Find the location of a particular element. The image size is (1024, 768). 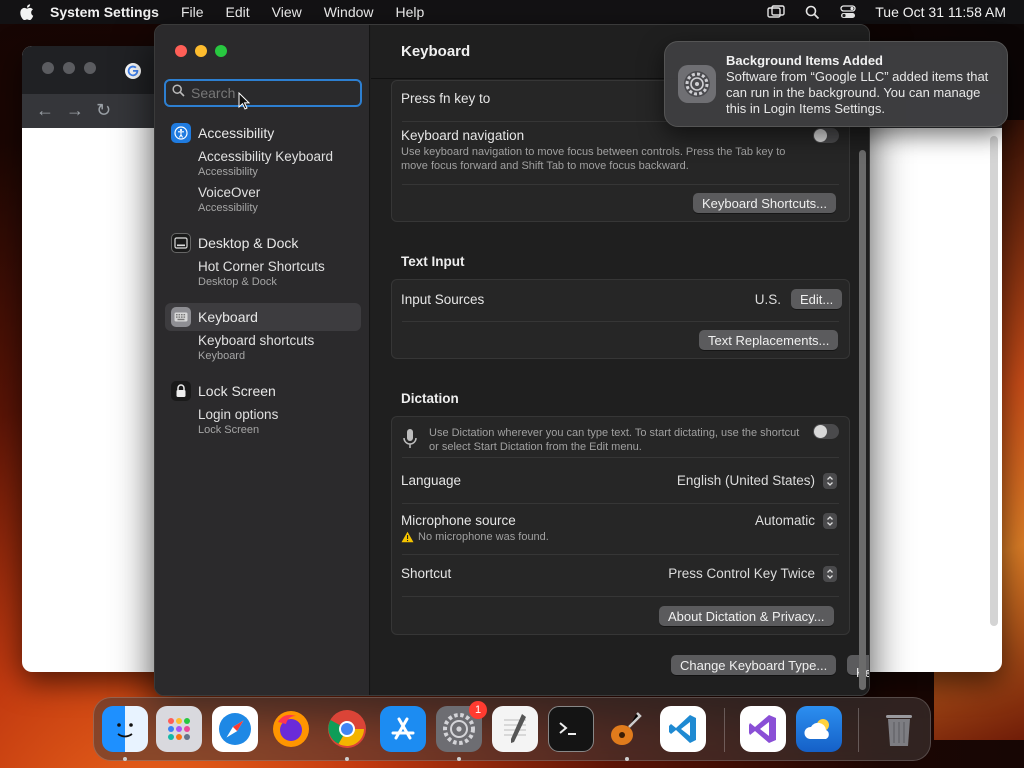

safari-icon is located at coordinates (235, 729).